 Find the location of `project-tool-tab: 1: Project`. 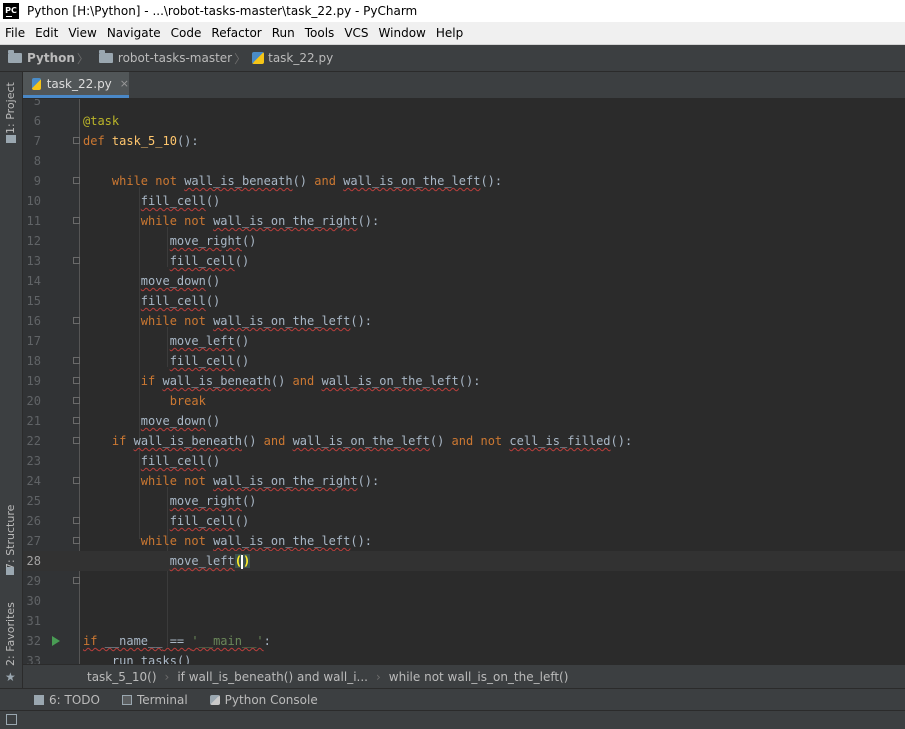

project-tool-tab: 1: Project is located at coordinates (11, 112).